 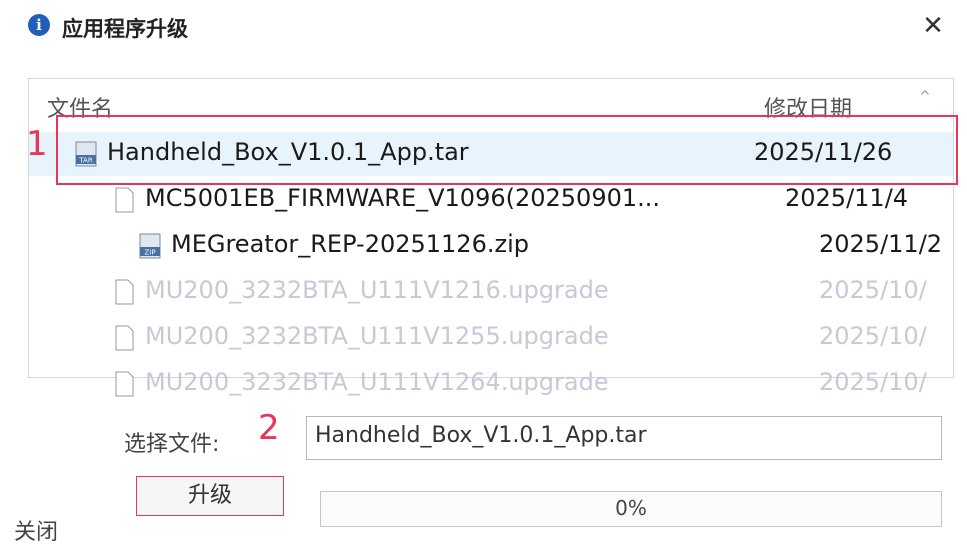 What do you see at coordinates (149, 253) in the screenshot?
I see `svg-text: ZIP` at bounding box center [149, 253].